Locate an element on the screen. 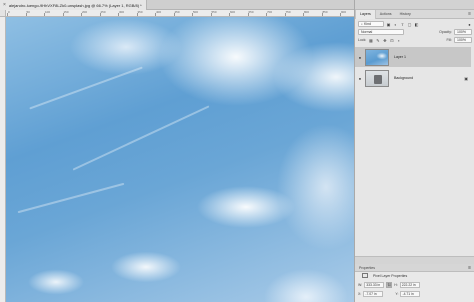 This screenshot has height=302, width=474. link-dimensions-icon: ⛓ is located at coordinates (389, 285).